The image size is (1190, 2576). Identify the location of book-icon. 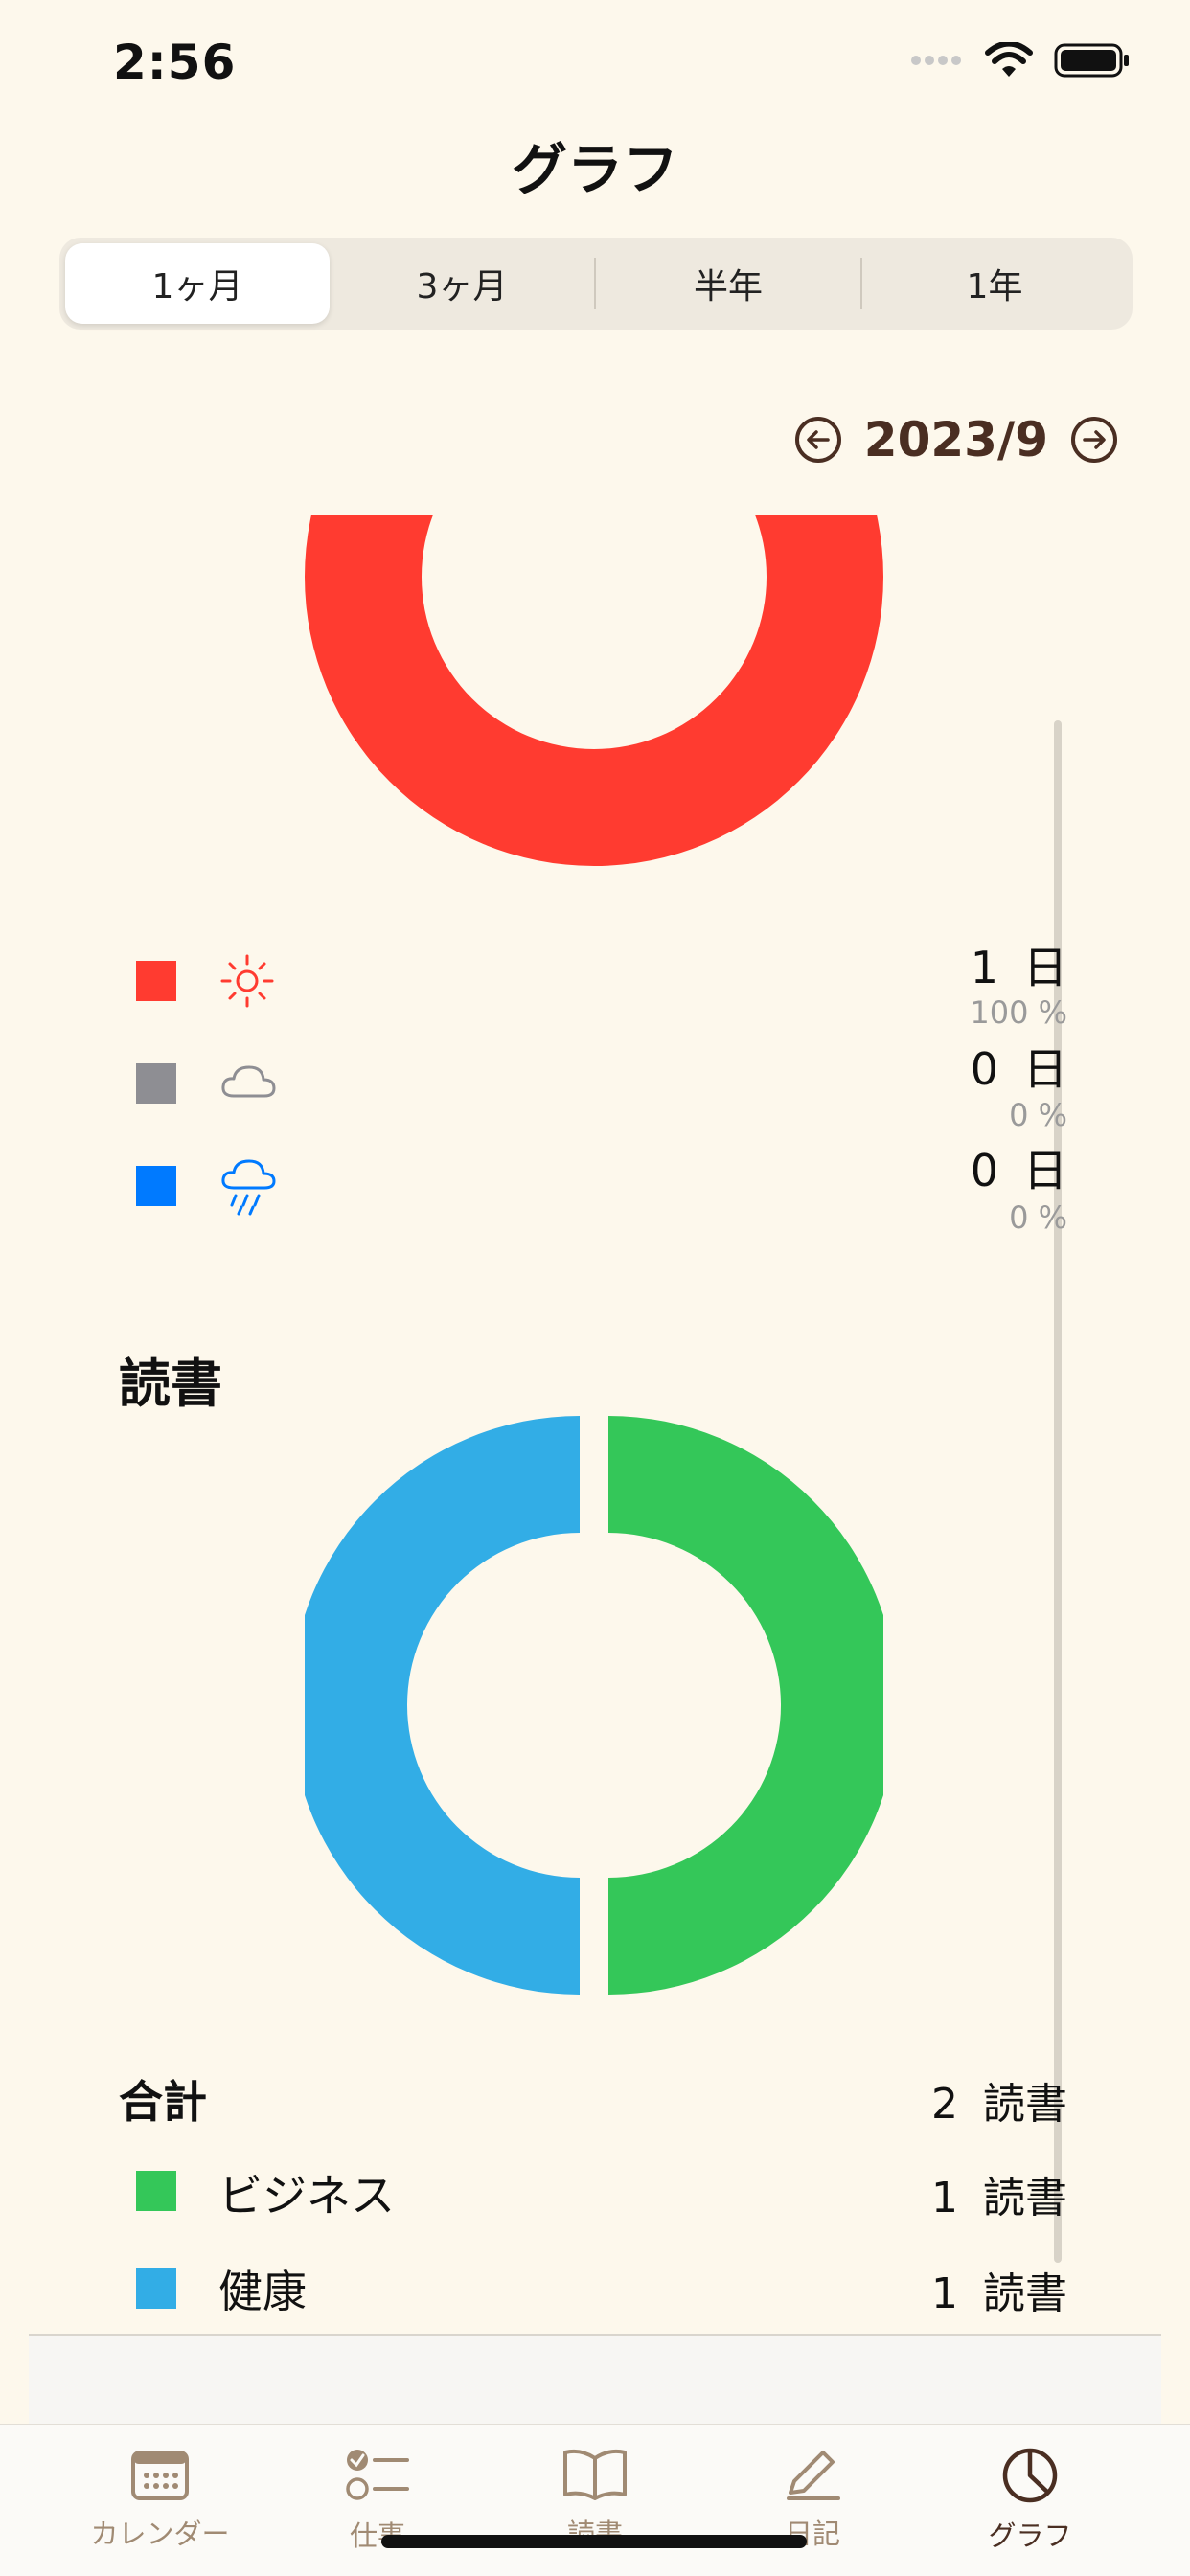
(595, 2475).